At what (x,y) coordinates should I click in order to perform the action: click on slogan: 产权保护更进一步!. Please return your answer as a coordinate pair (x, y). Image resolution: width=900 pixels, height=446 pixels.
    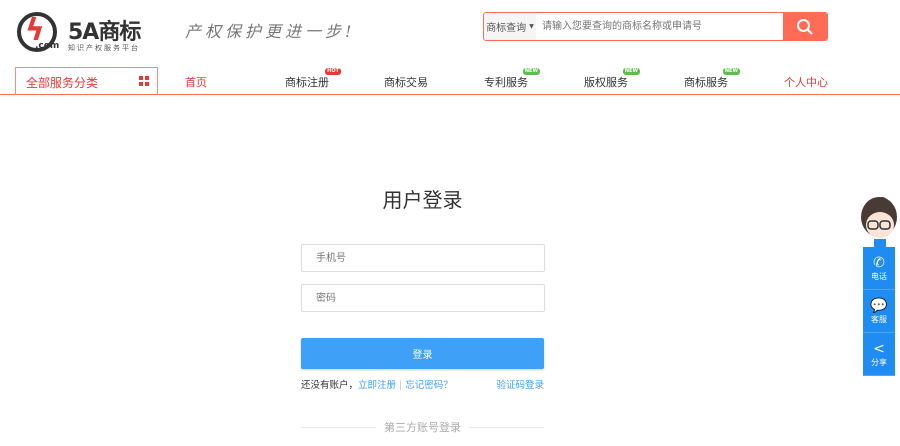
    Looking at the image, I should click on (270, 31).